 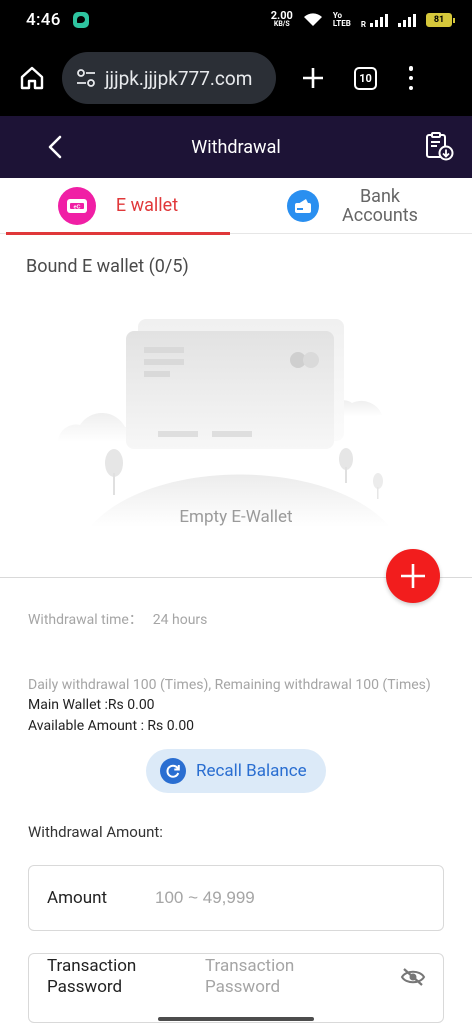 I want to click on network-speed: 2.00 KB/S, so click(x=281, y=18).